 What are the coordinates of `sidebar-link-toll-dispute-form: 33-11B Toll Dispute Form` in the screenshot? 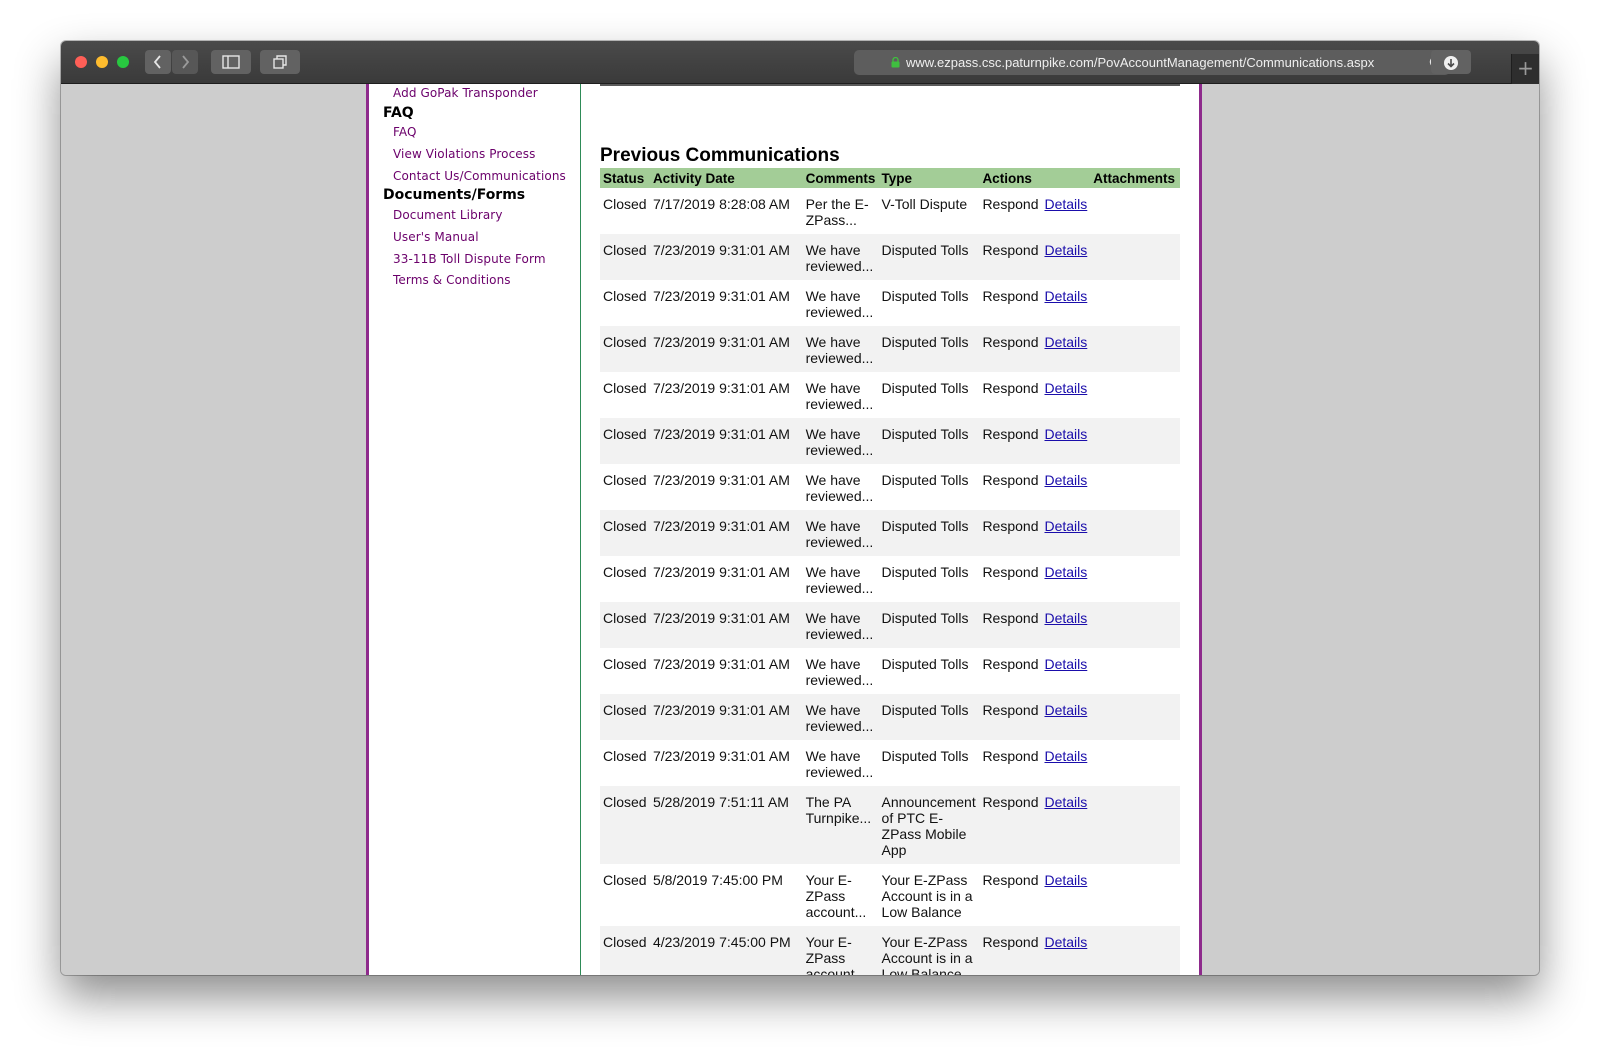 It's located at (469, 259).